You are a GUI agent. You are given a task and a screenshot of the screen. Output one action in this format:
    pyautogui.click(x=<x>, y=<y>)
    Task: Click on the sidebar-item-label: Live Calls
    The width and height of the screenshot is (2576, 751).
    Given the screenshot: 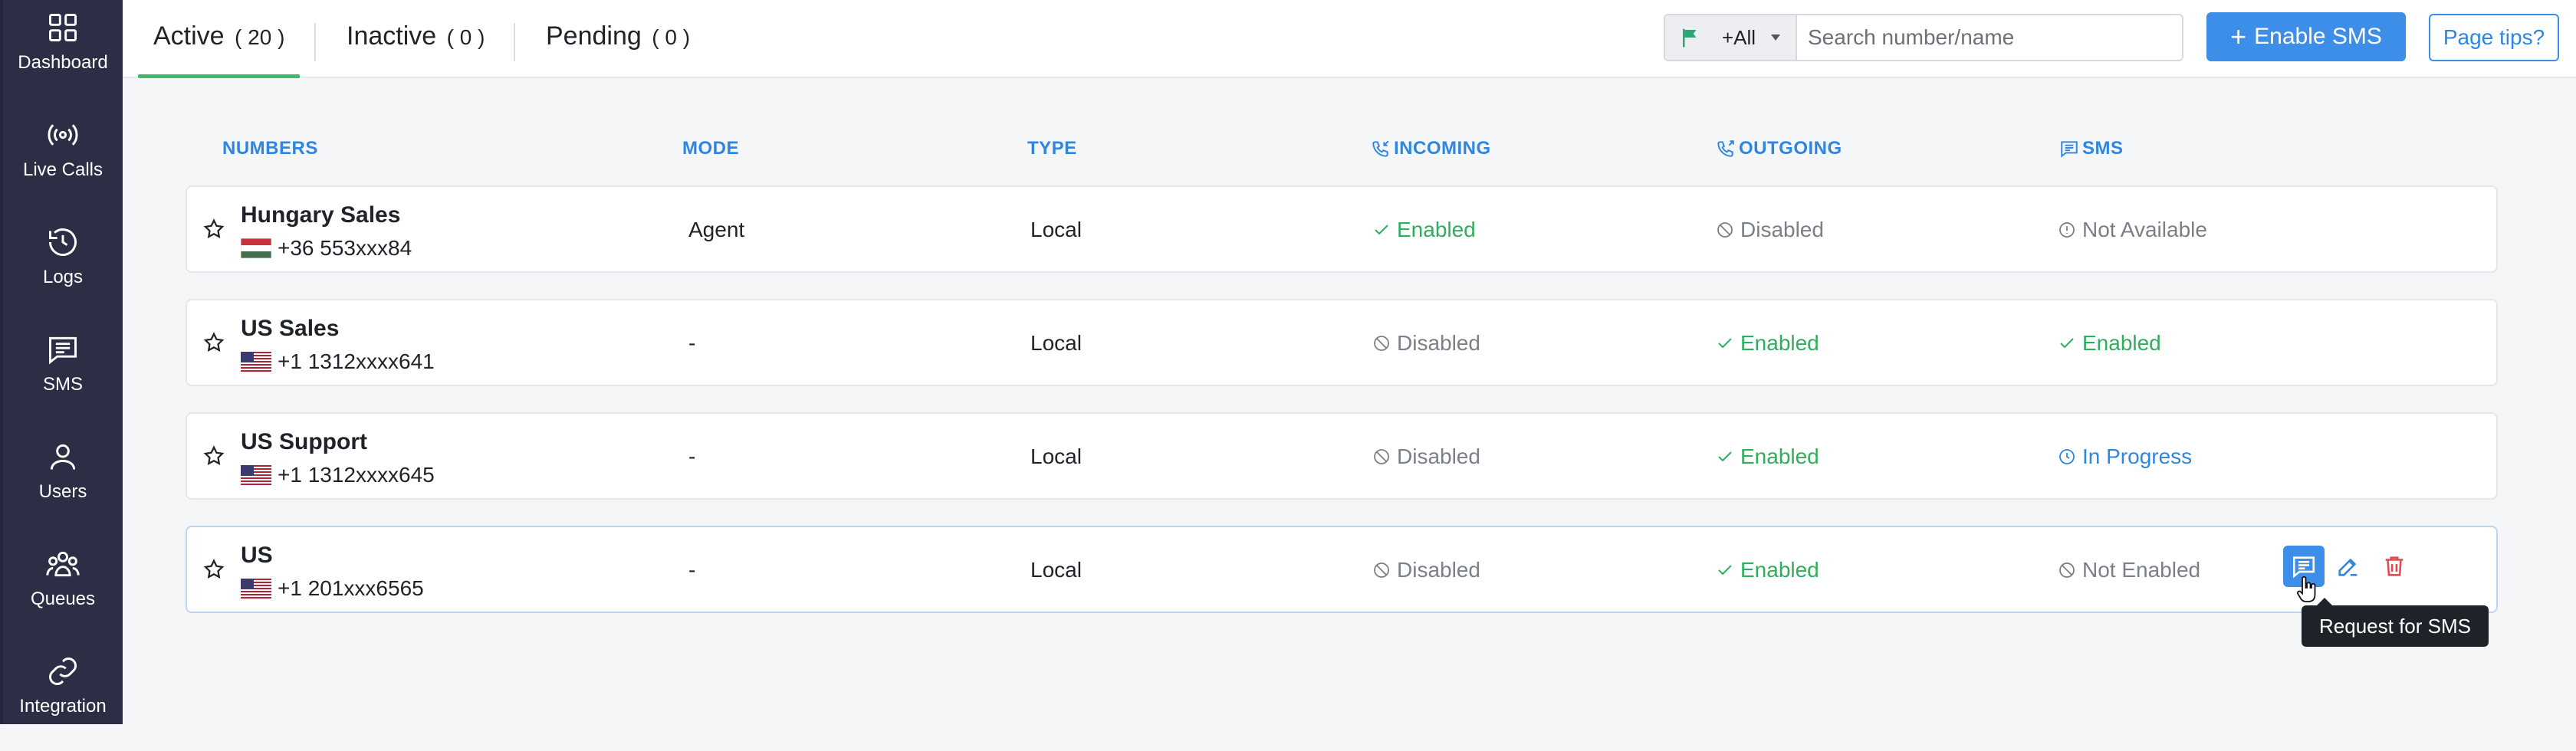 What is the action you would take?
    pyautogui.click(x=63, y=169)
    